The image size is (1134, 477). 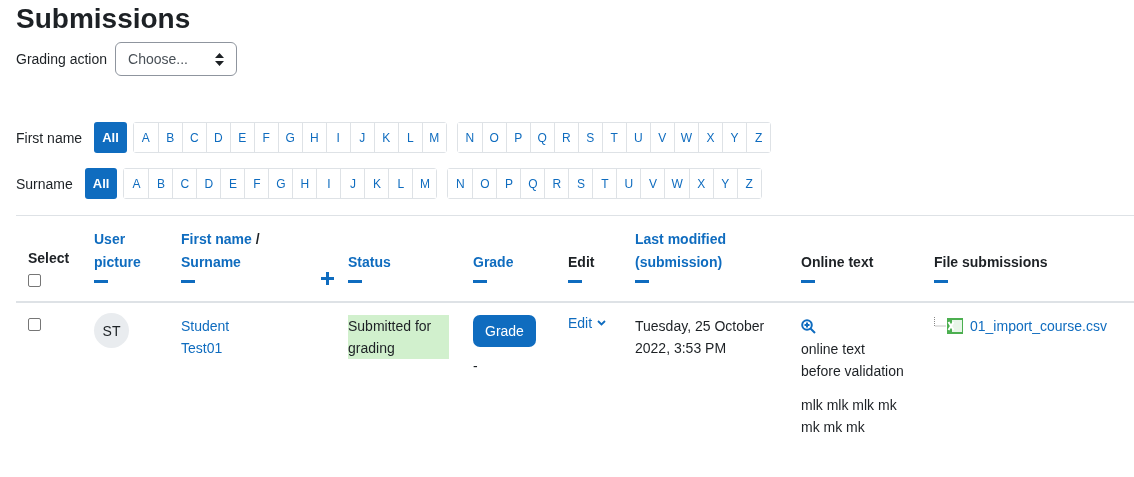 What do you see at coordinates (837, 262) in the screenshot?
I see `column-header: Online text` at bounding box center [837, 262].